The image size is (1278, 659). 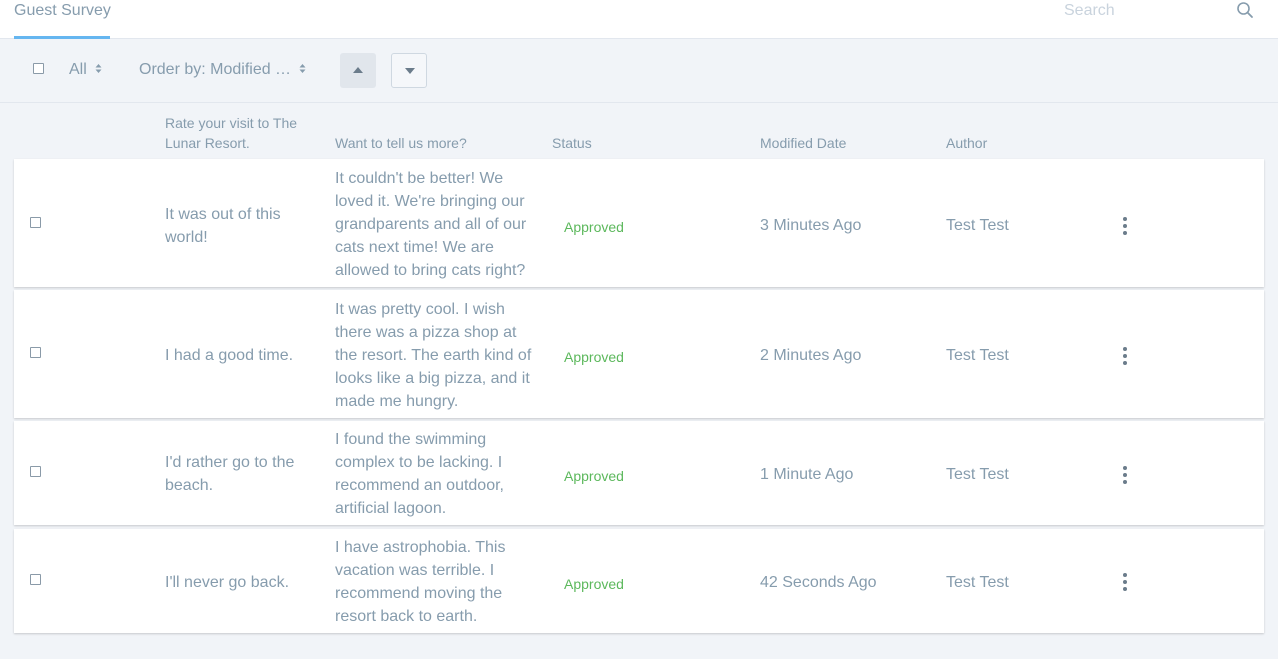 I want to click on top-navbar: Guest Survey, so click(x=639, y=19).